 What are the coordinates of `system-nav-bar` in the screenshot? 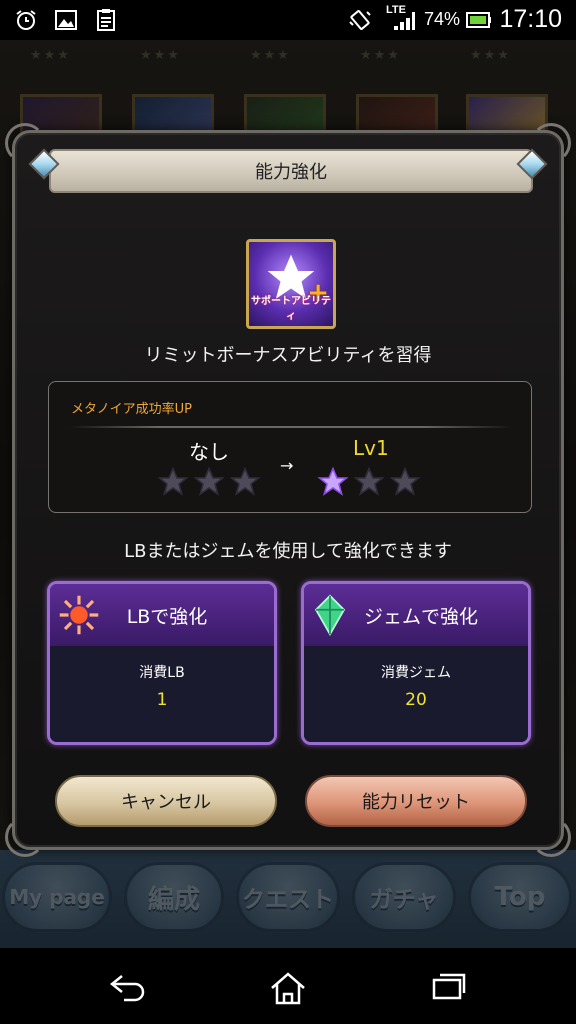 It's located at (288, 986).